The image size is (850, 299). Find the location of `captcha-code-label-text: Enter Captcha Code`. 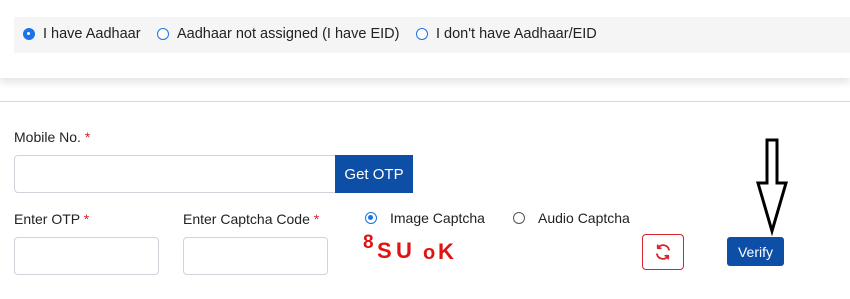

captcha-code-label-text: Enter Captcha Code is located at coordinates (246, 219).